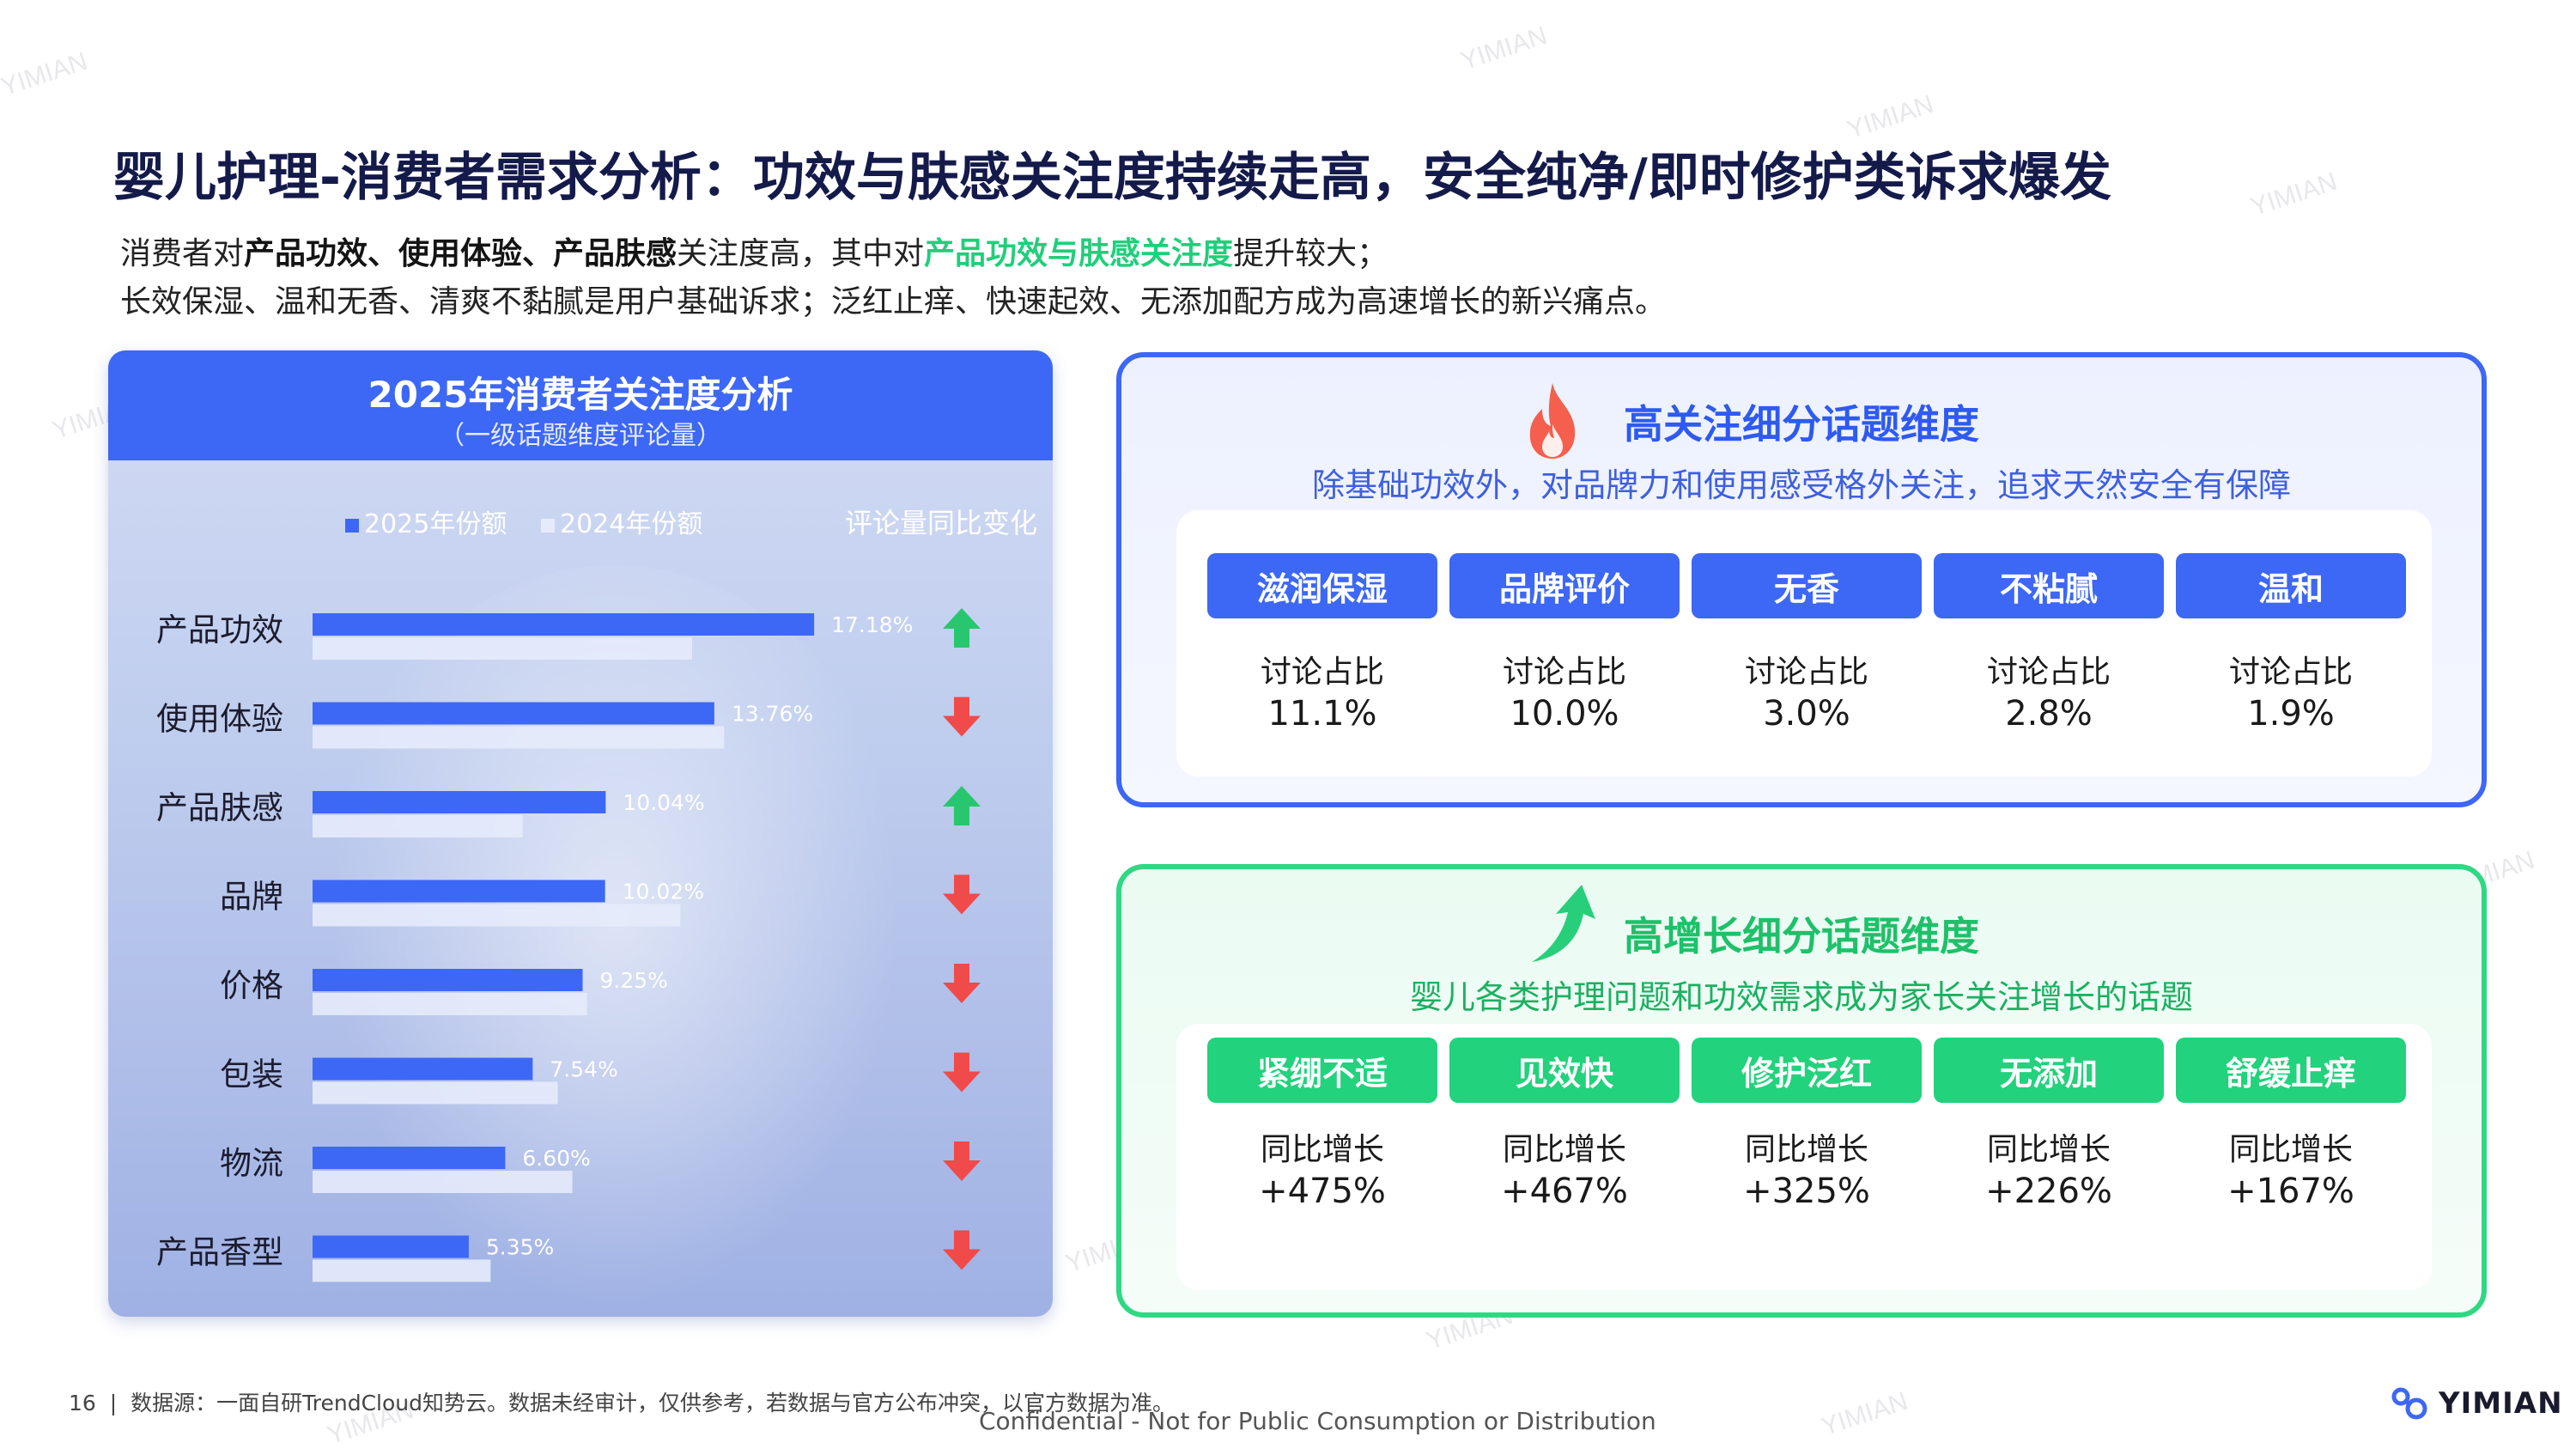 This screenshot has height=1449, width=2576. I want to click on data-label-2025: 6.60%, so click(556, 1158).